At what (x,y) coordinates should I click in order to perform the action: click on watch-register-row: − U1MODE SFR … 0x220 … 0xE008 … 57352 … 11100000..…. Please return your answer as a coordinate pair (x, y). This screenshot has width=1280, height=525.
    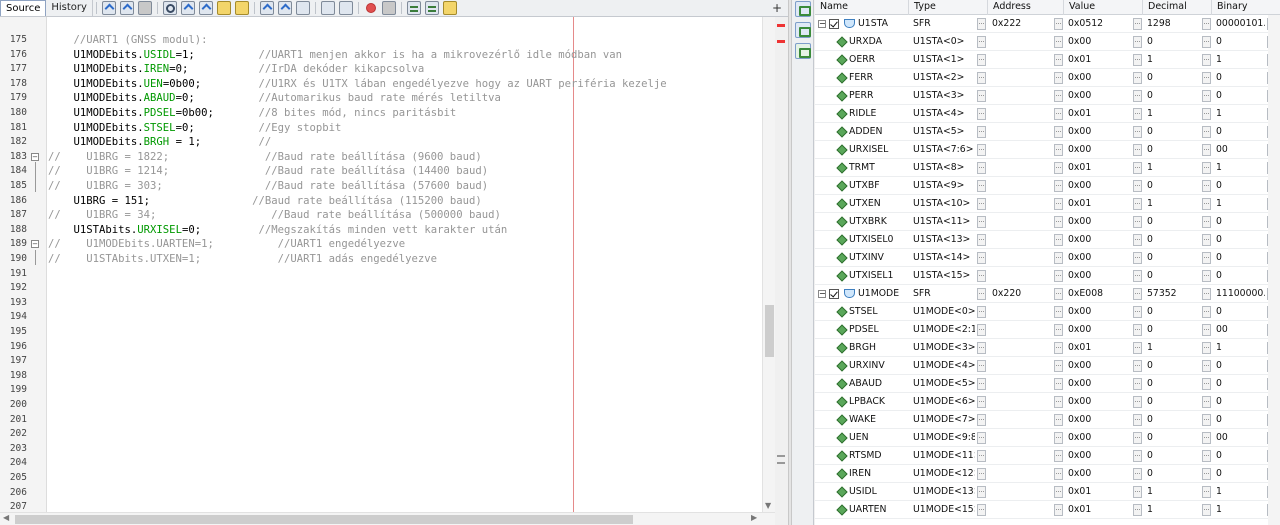
    Looking at the image, I should click on (1047, 294).